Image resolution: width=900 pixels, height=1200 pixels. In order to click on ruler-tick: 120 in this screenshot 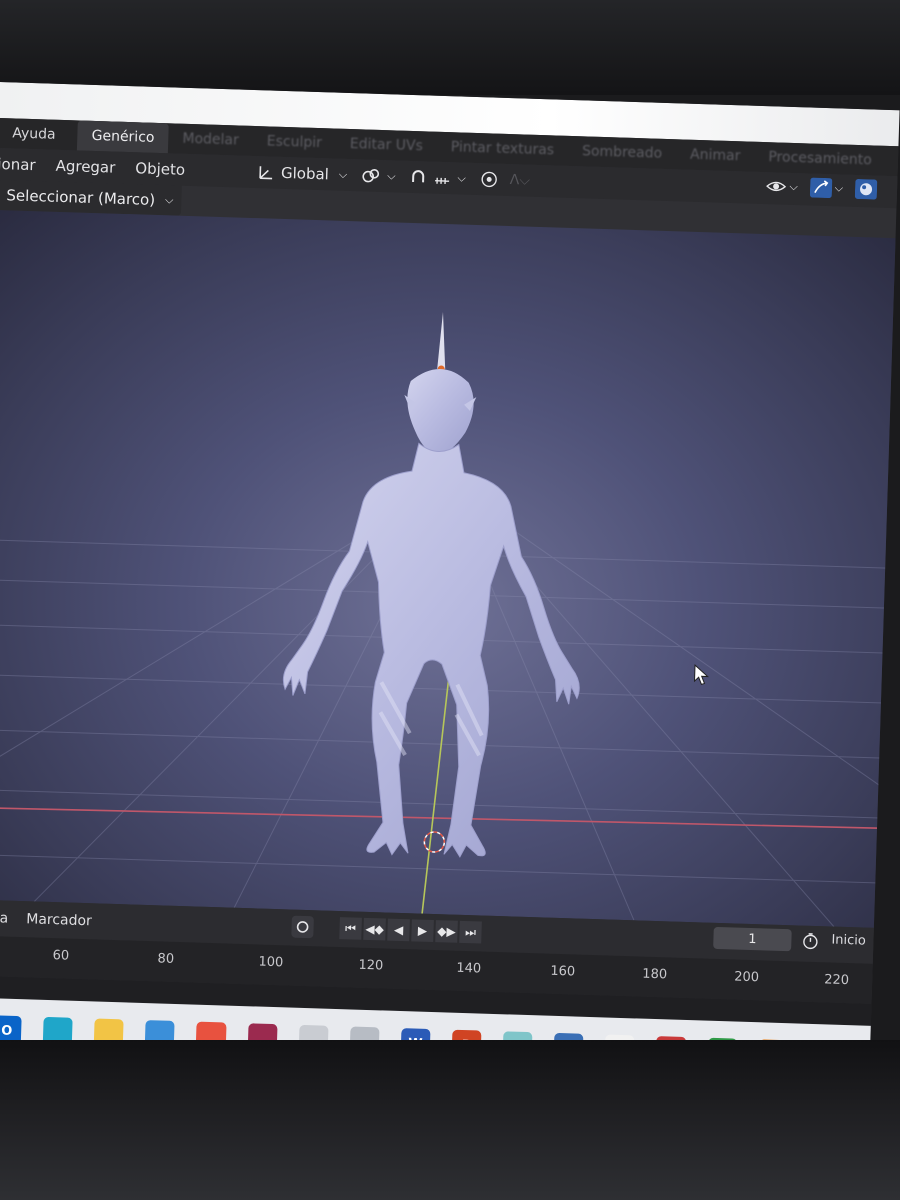, I will do `click(371, 965)`.